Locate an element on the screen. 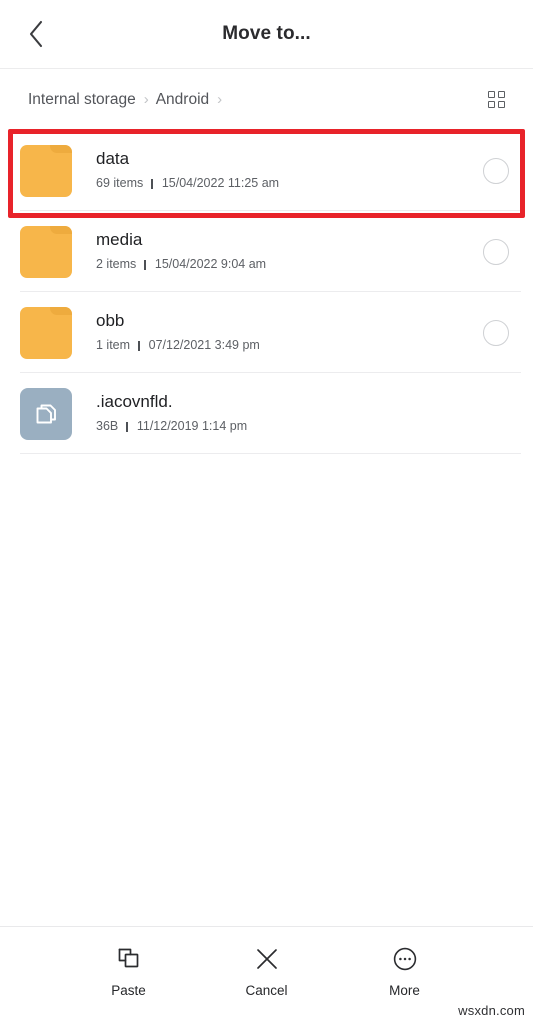 The width and height of the screenshot is (533, 1024). breadcrumb: Internal storage › Android › is located at coordinates (253, 100).